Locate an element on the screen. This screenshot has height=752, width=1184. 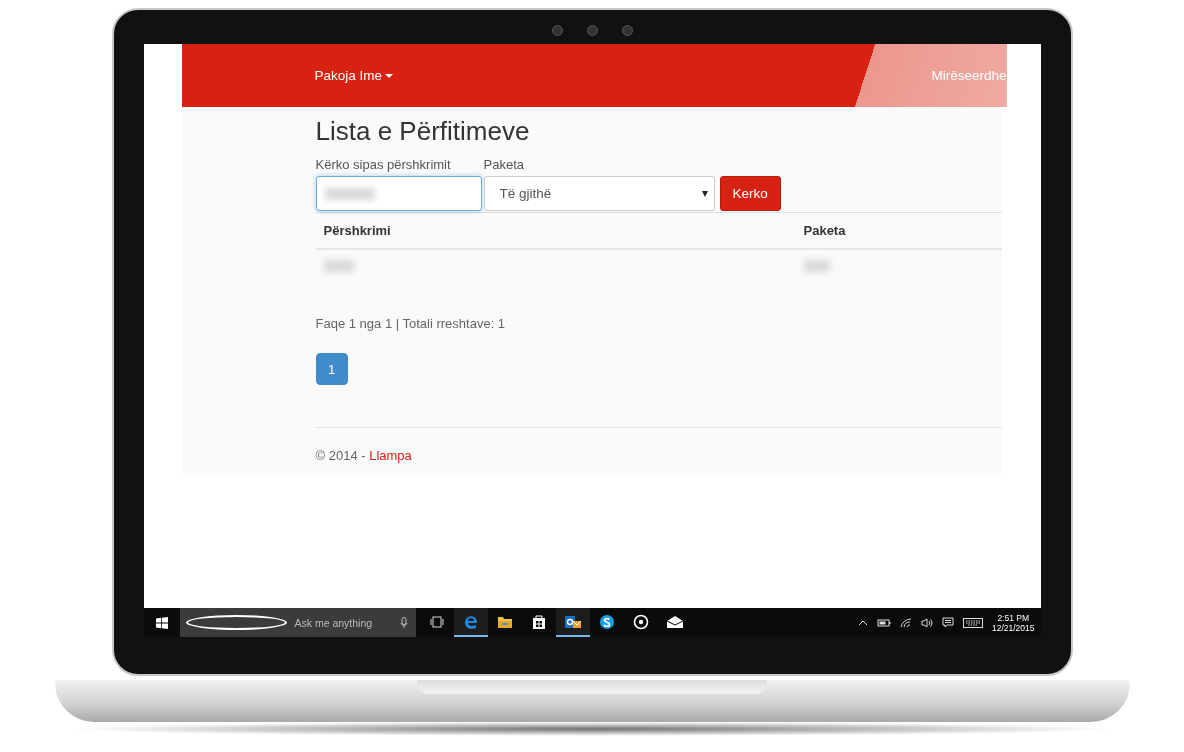
microphone-icon is located at coordinates (403, 622).